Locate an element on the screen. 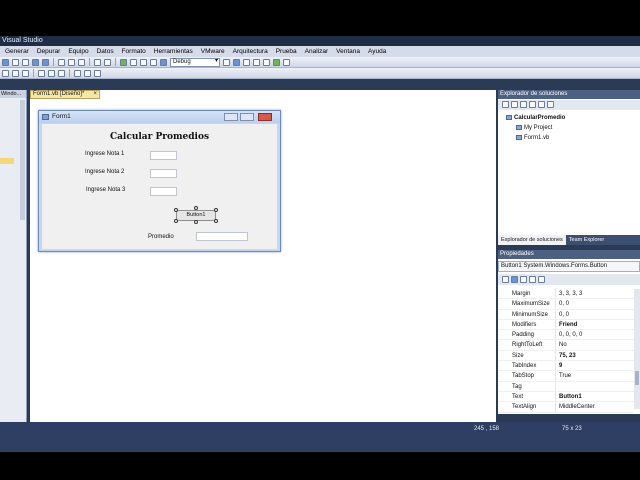 The height and width of the screenshot is (480, 640). toolbox-selected-item is located at coordinates (7, 161).